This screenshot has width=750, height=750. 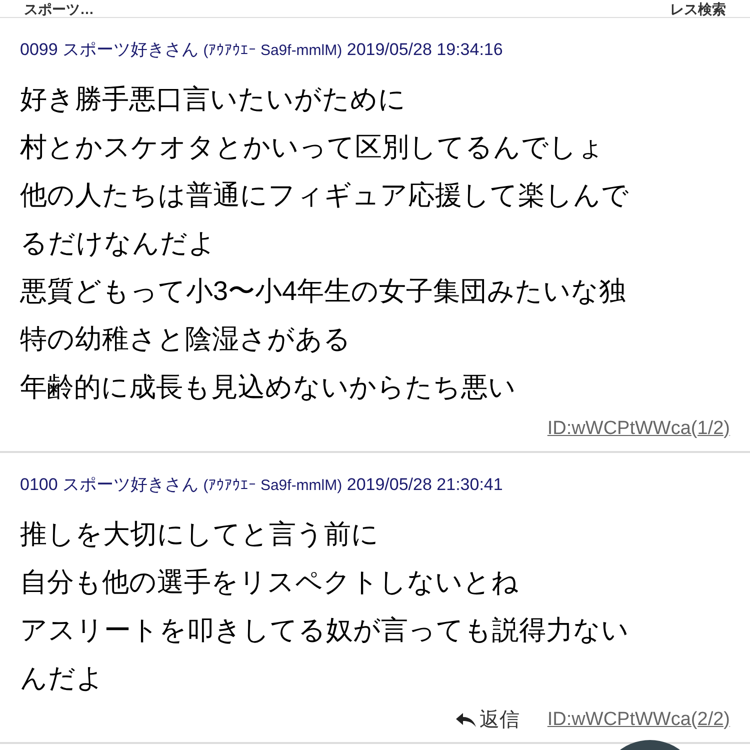 I want to click on reply-arrow-icon, so click(x=466, y=720).